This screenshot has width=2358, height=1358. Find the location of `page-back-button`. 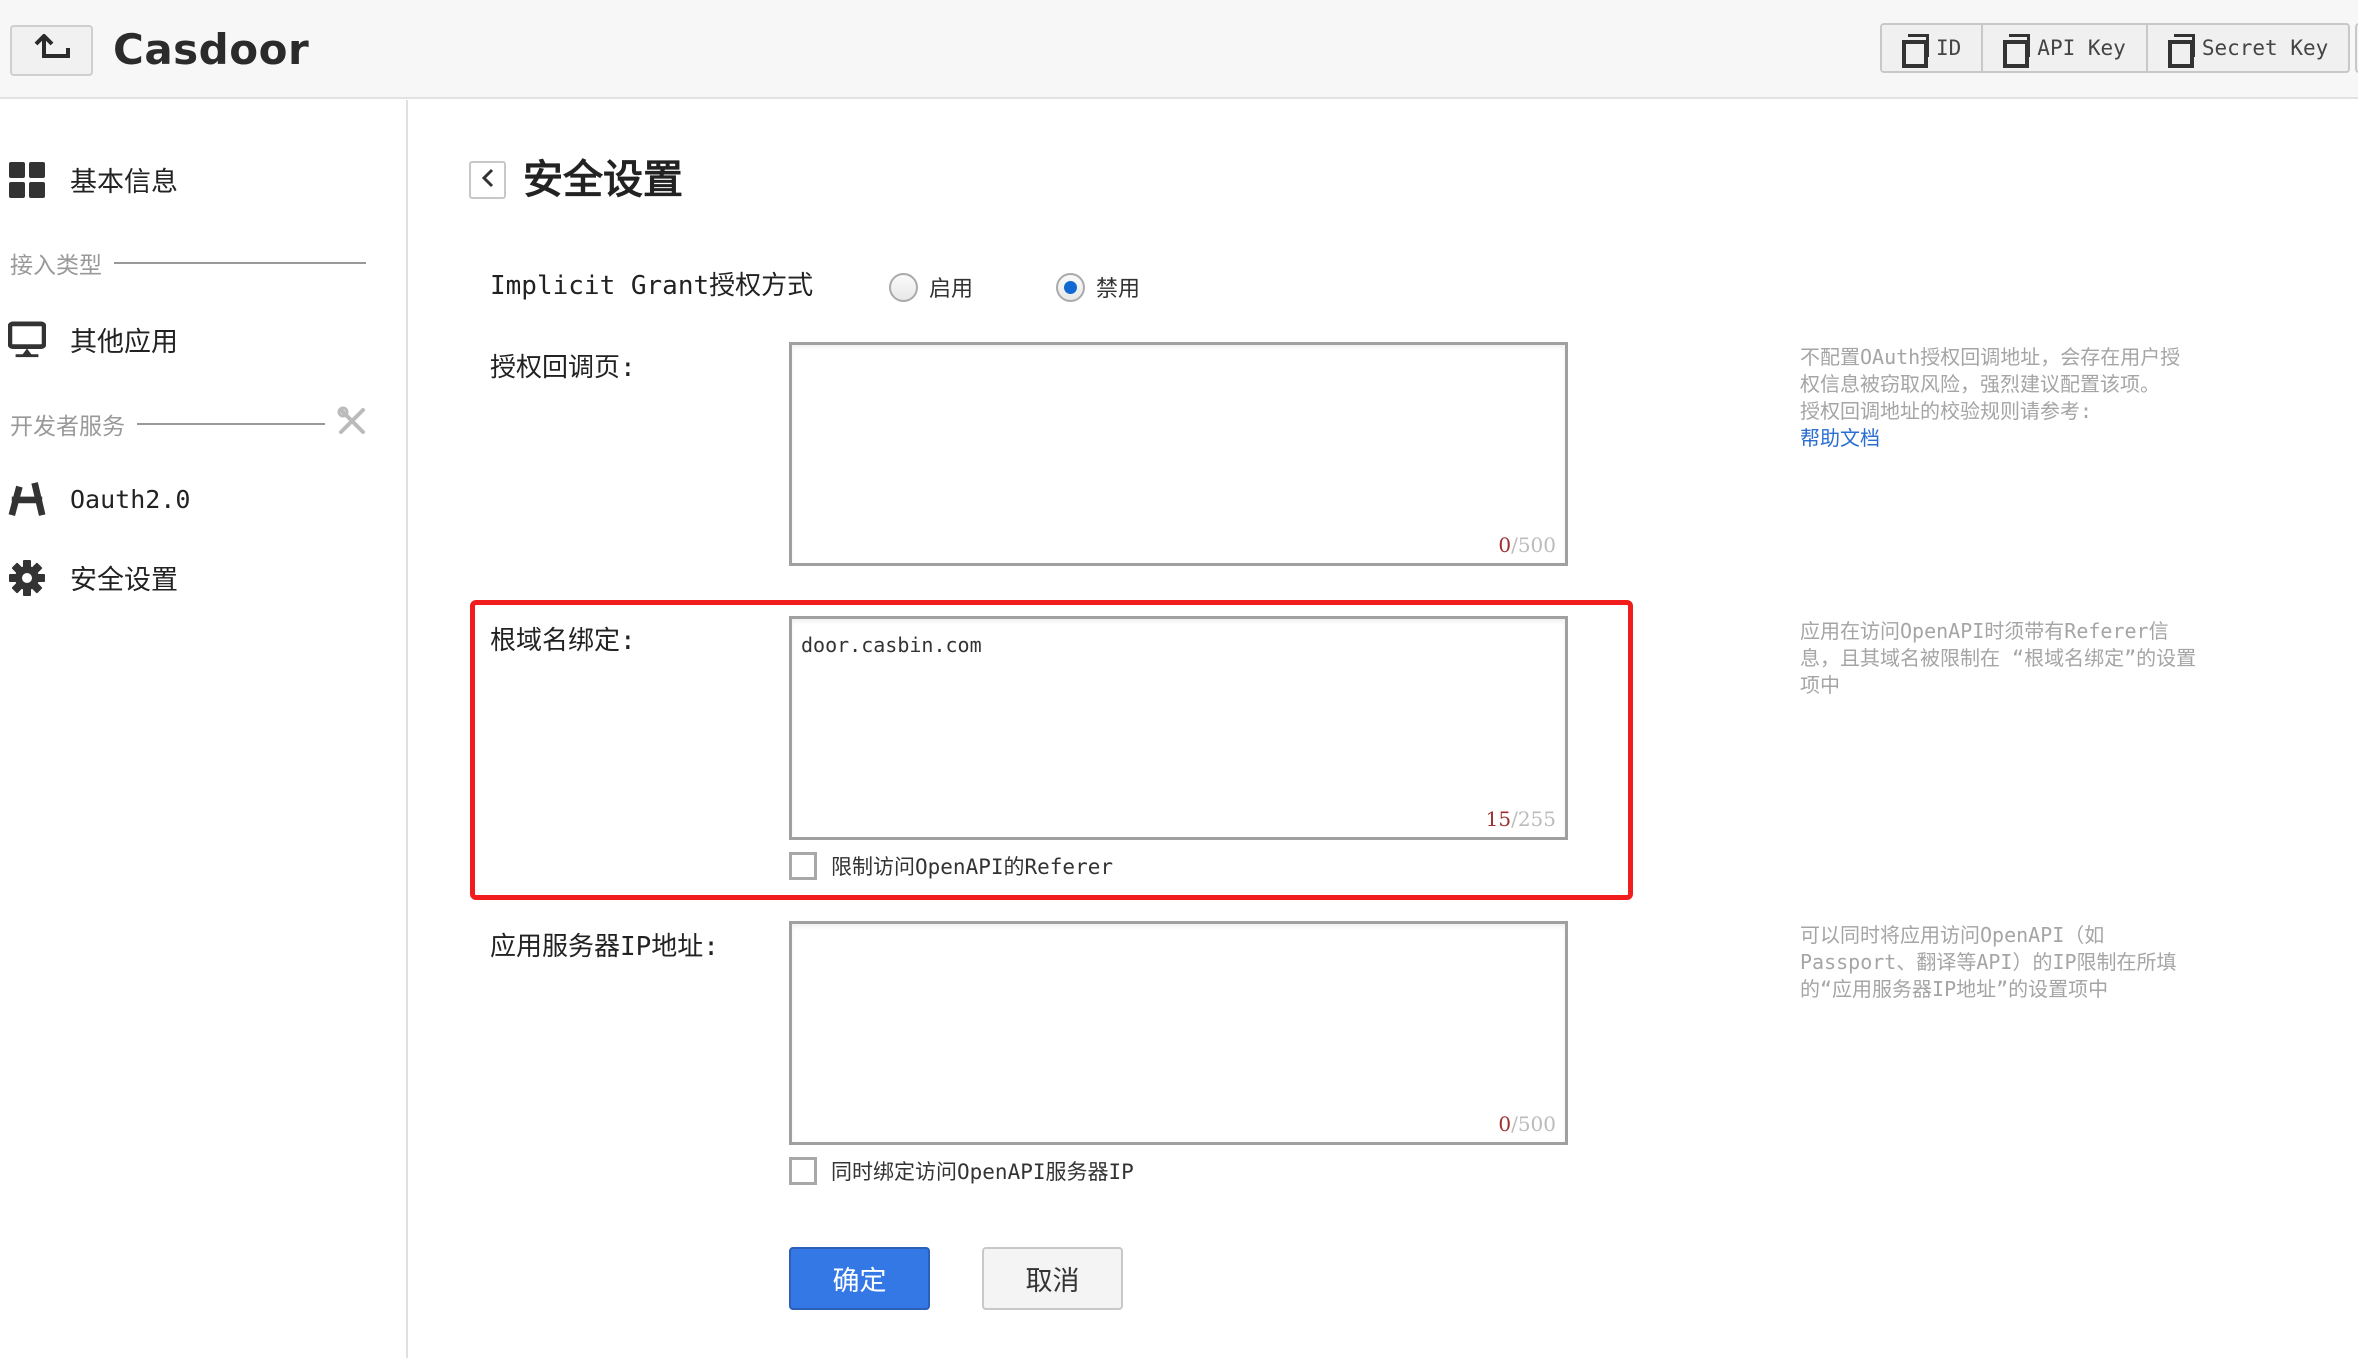

page-back-button is located at coordinates (487, 180).